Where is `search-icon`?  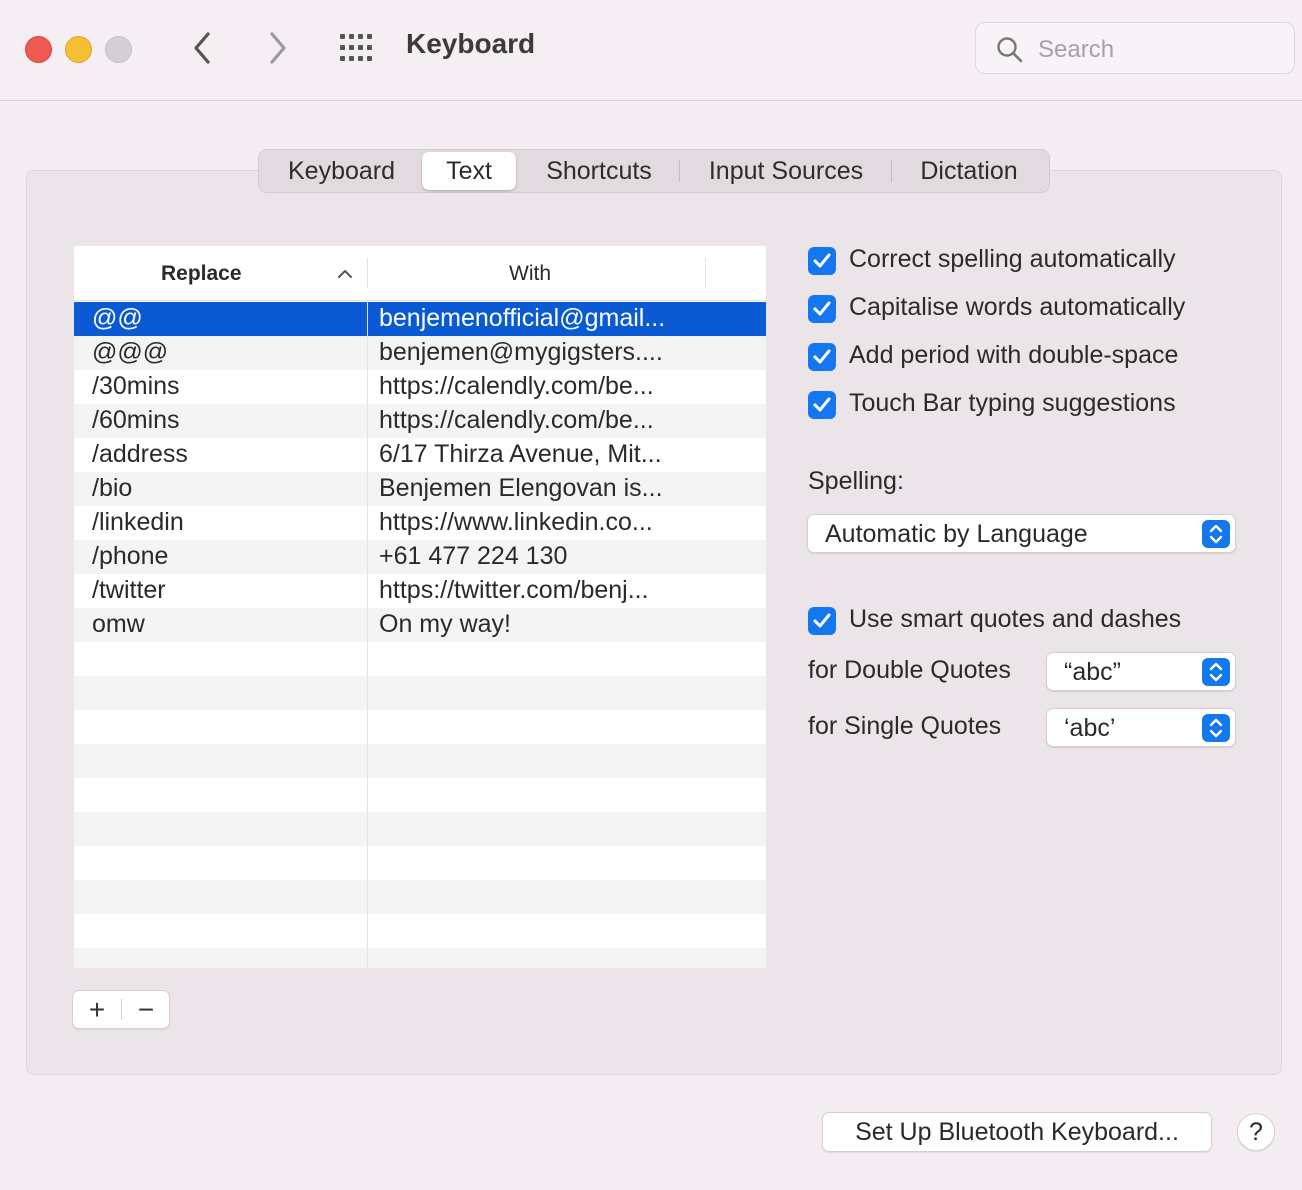 search-icon is located at coordinates (1010, 50).